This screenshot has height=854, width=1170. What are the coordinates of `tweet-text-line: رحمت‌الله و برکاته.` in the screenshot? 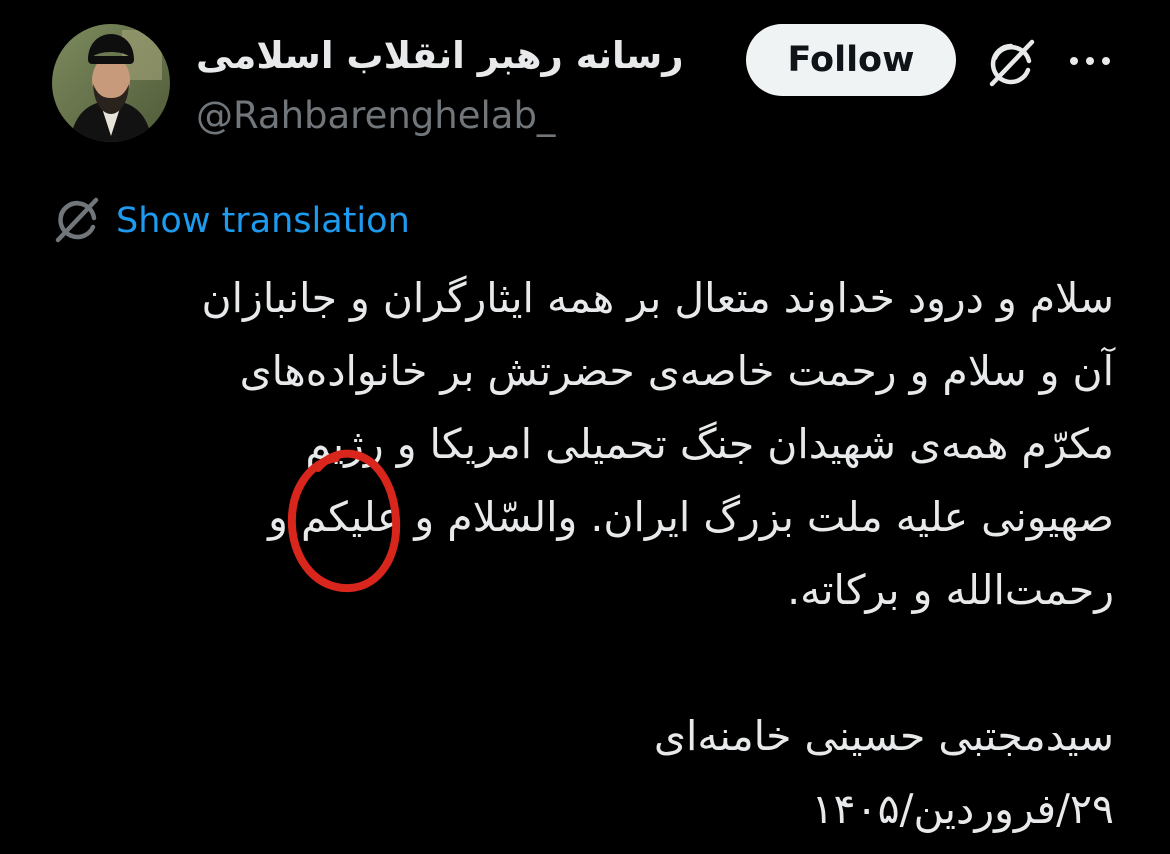 It's located at (950, 590).